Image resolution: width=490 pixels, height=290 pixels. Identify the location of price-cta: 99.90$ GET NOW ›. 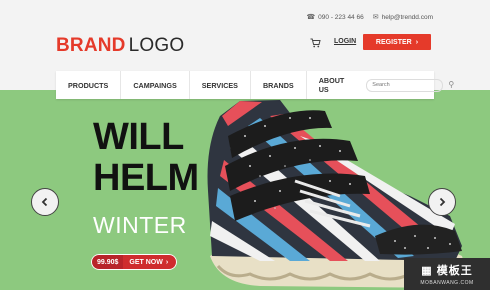
(134, 262).